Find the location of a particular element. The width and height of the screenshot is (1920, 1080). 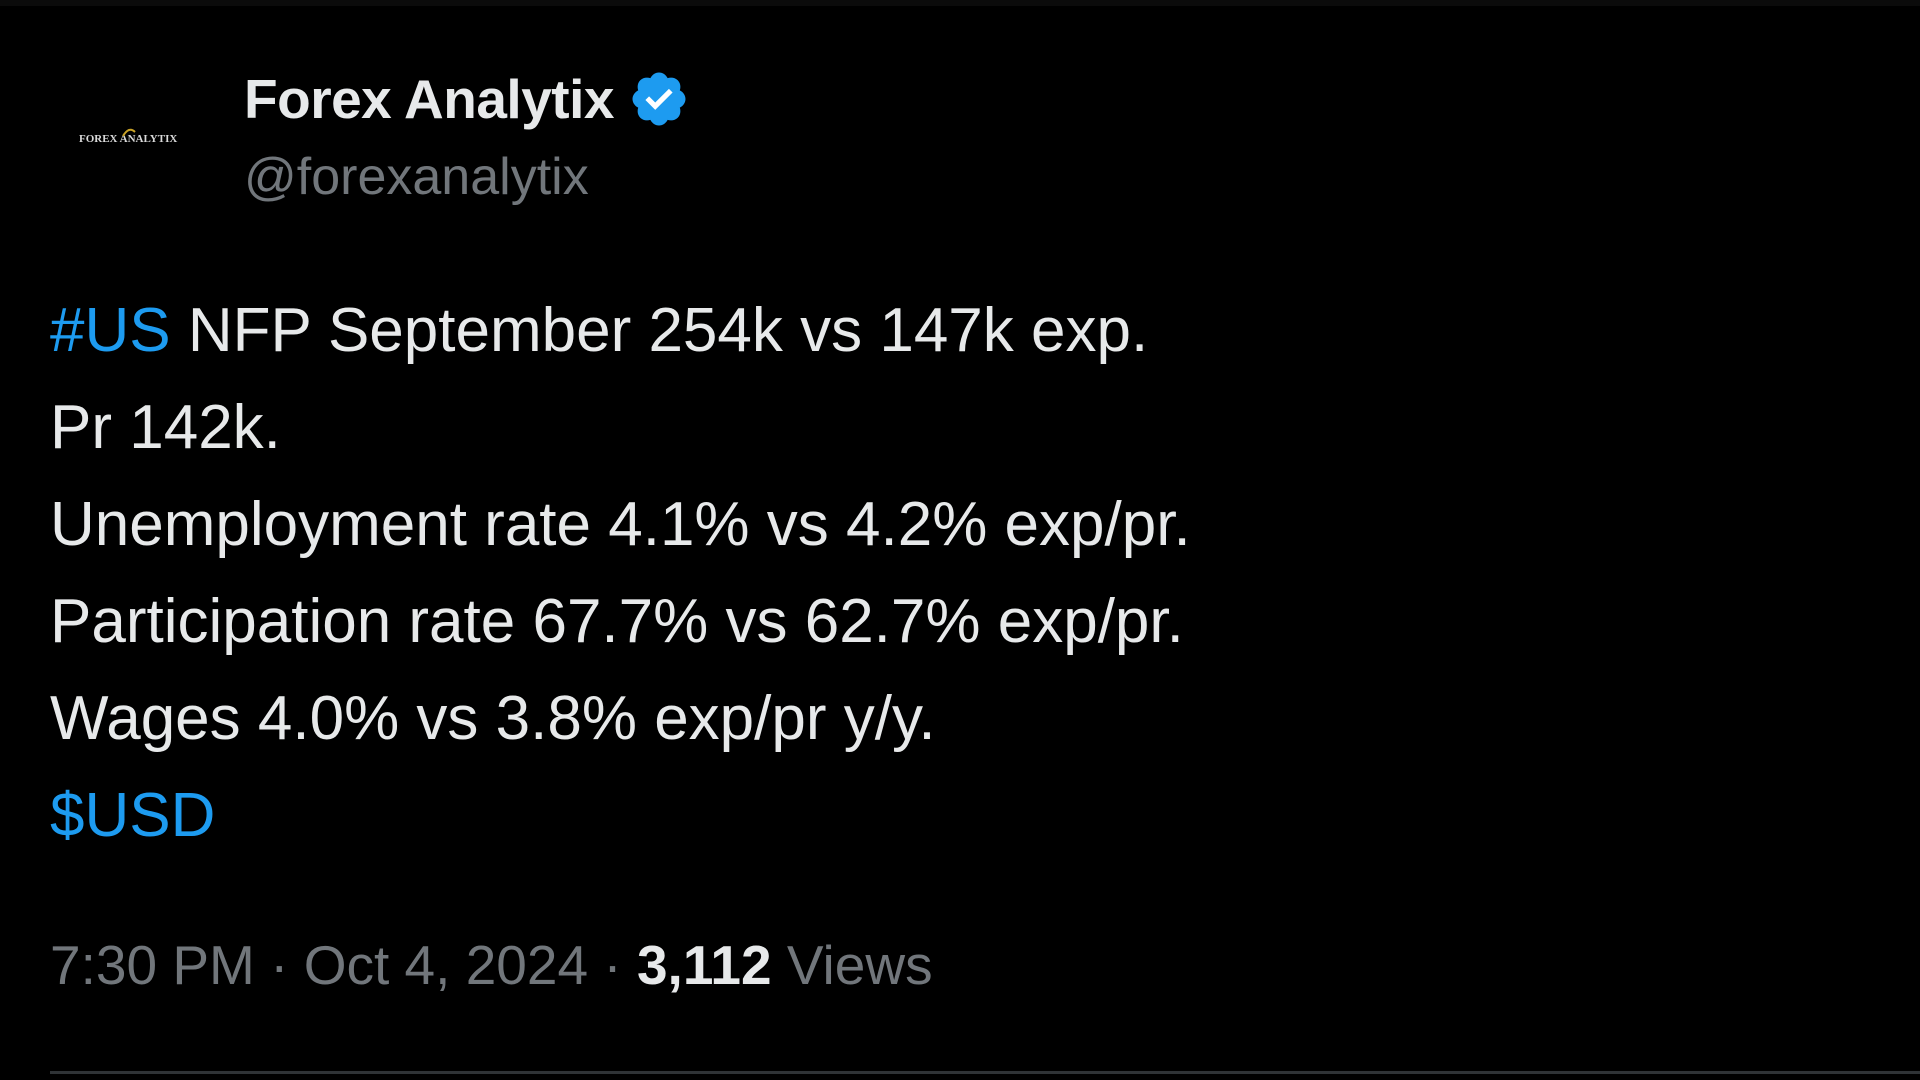

tweet-line-2: Pr 142k. is located at coordinates (165, 427).